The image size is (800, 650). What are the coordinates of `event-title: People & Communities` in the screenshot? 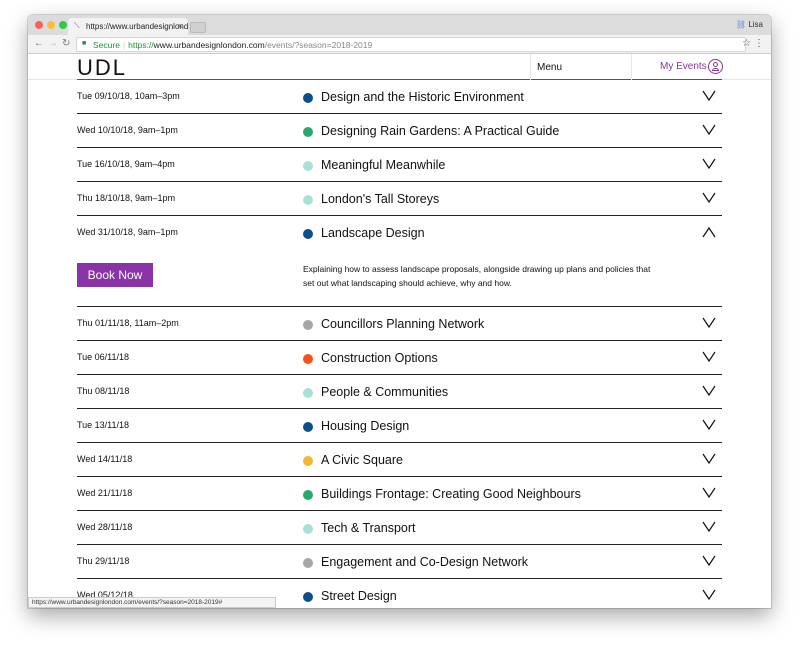 It's located at (384, 392).